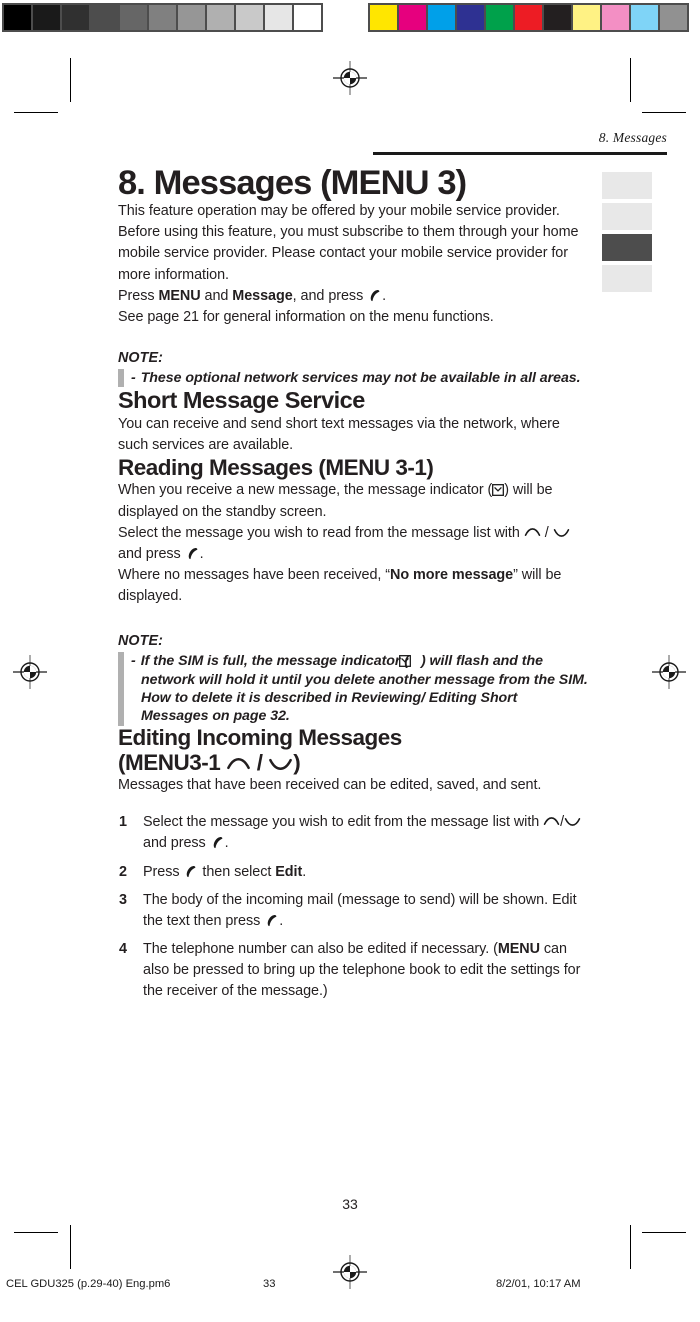 The image size is (700, 1322). What do you see at coordinates (260, 762) in the screenshot?
I see `editing-heading-slash: /` at bounding box center [260, 762].